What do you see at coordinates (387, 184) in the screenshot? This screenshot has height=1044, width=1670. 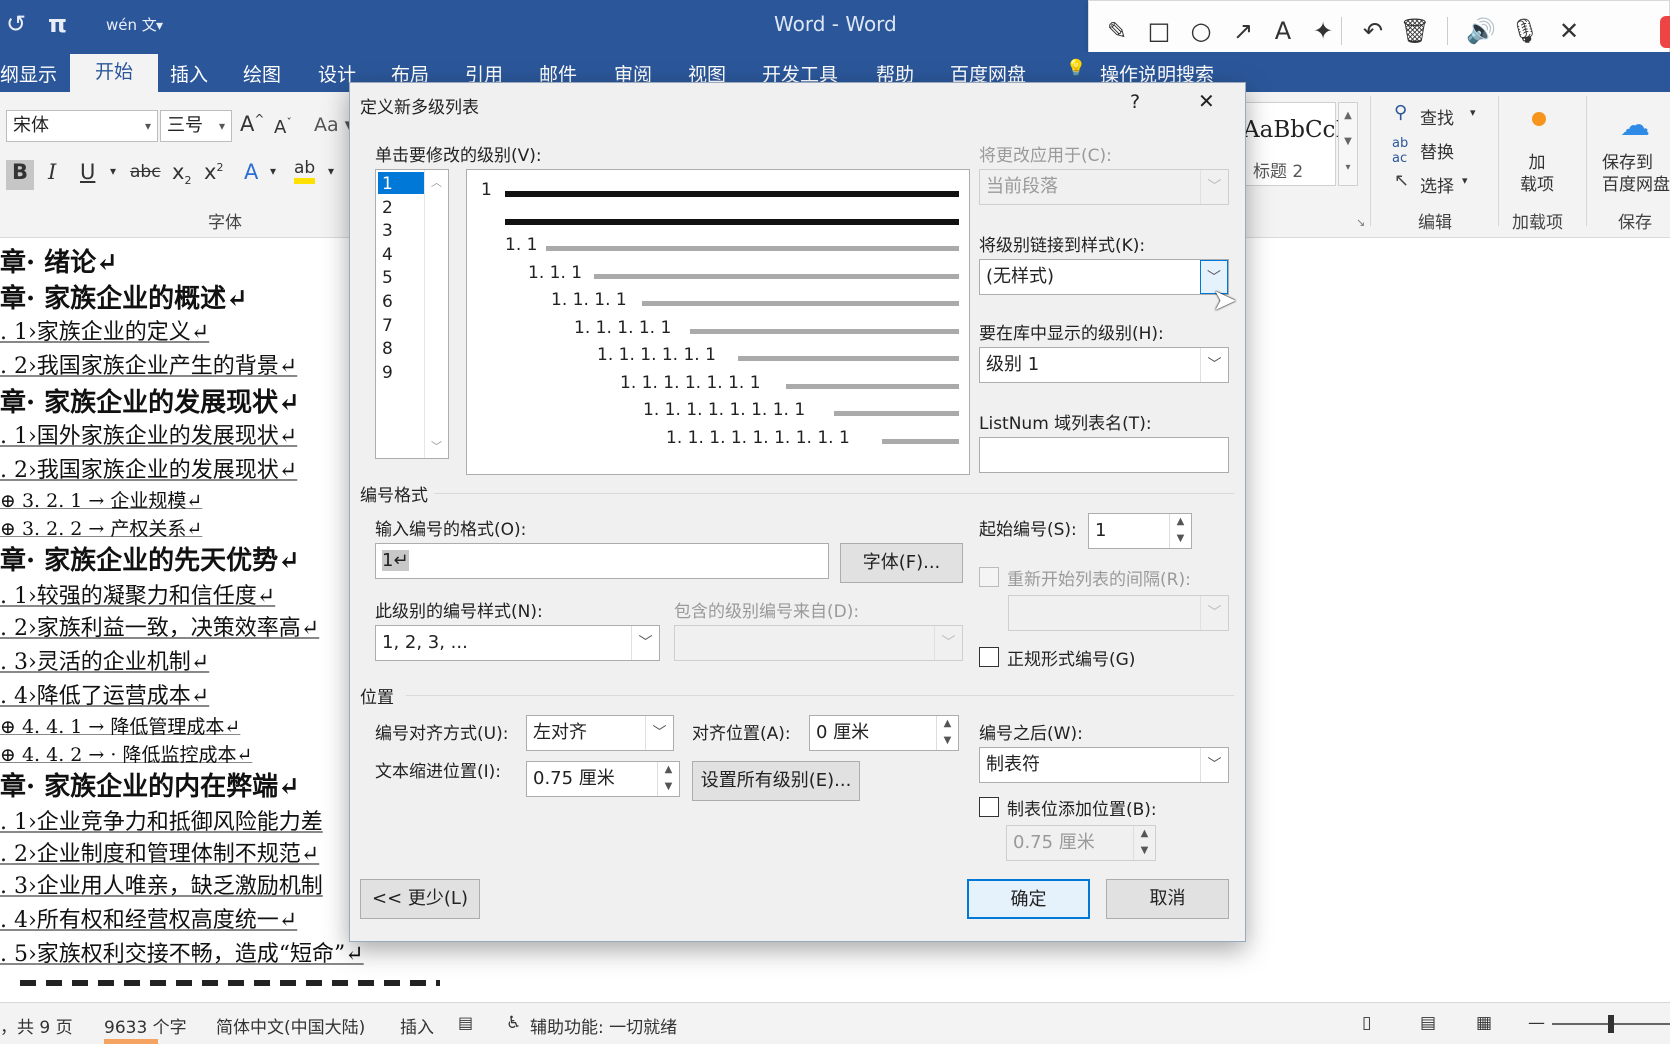 I see `level-item: 1` at bounding box center [387, 184].